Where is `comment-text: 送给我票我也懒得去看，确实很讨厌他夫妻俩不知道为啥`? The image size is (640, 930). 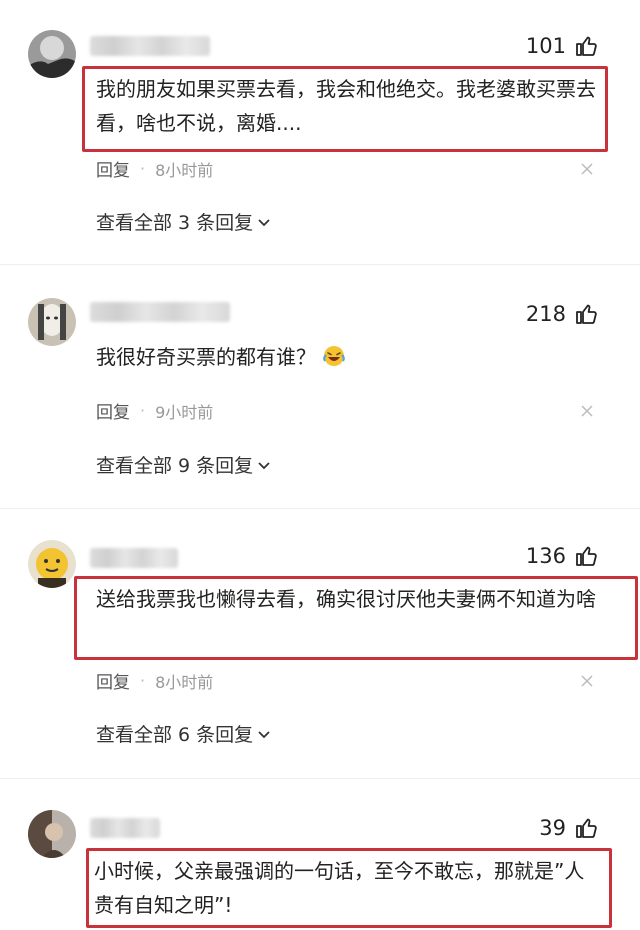 comment-text: 送给我票我也懒得去看，确实很讨厌他夫妻俩不知道为啥 is located at coordinates (346, 599).